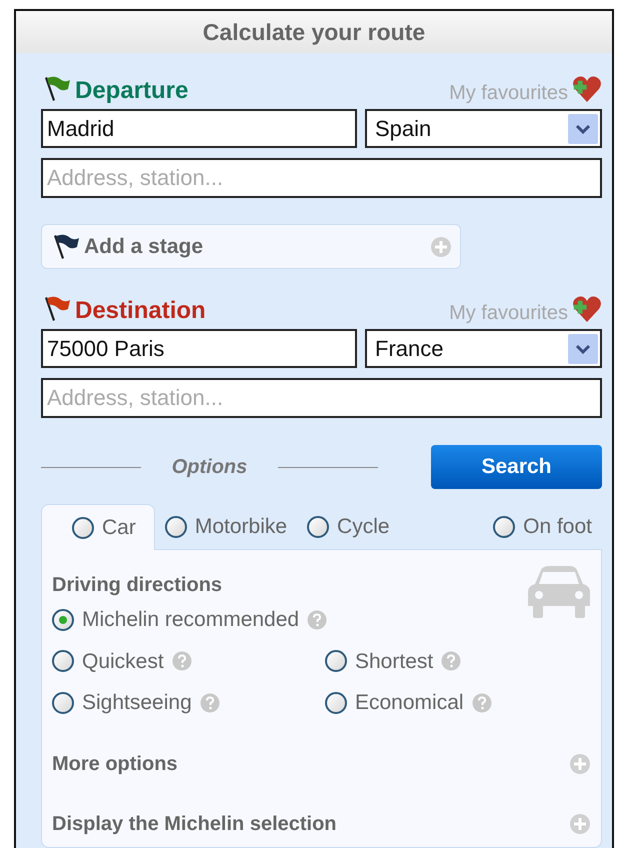 Image resolution: width=618 pixels, height=848 pixels. What do you see at coordinates (394, 661) in the screenshot?
I see `option-label: Shortest` at bounding box center [394, 661].